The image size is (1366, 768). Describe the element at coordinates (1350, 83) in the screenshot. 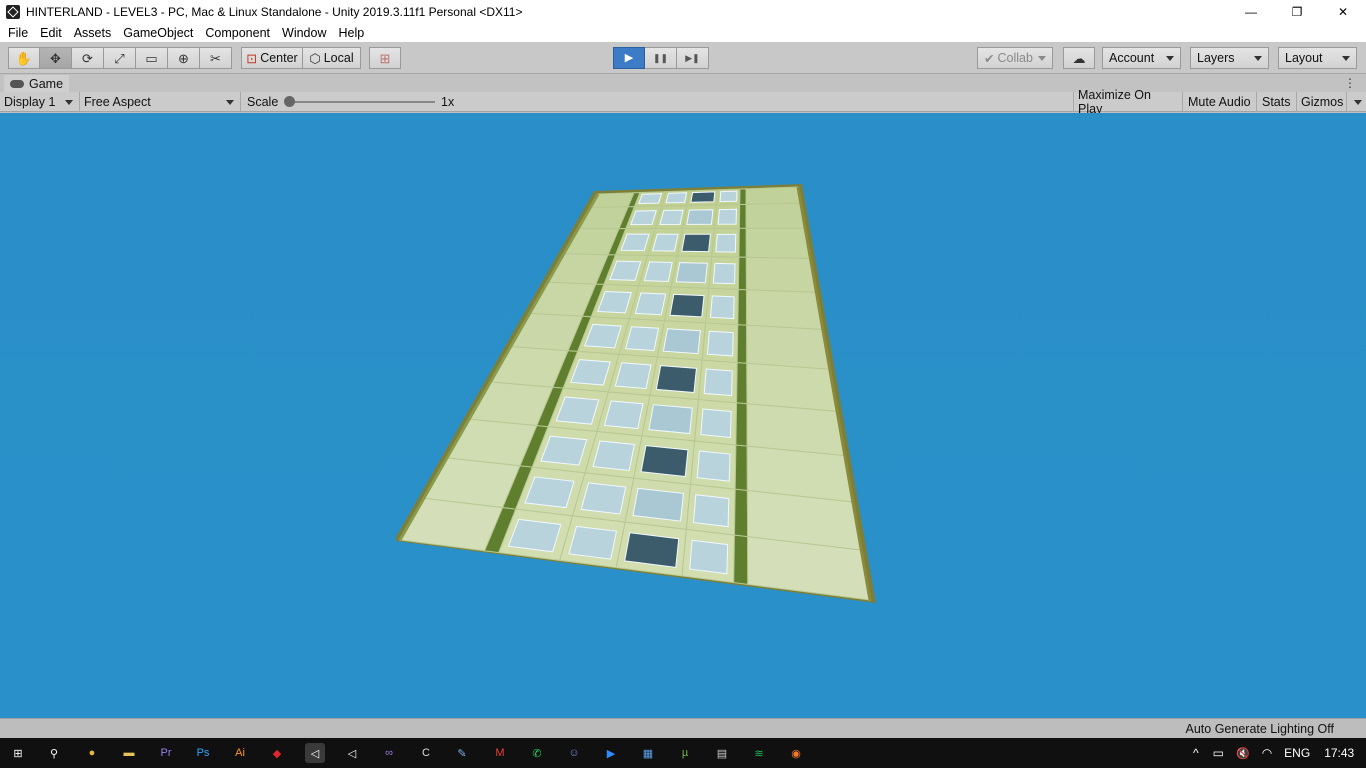

I see `panel-menu-icon: ⋮` at that location.